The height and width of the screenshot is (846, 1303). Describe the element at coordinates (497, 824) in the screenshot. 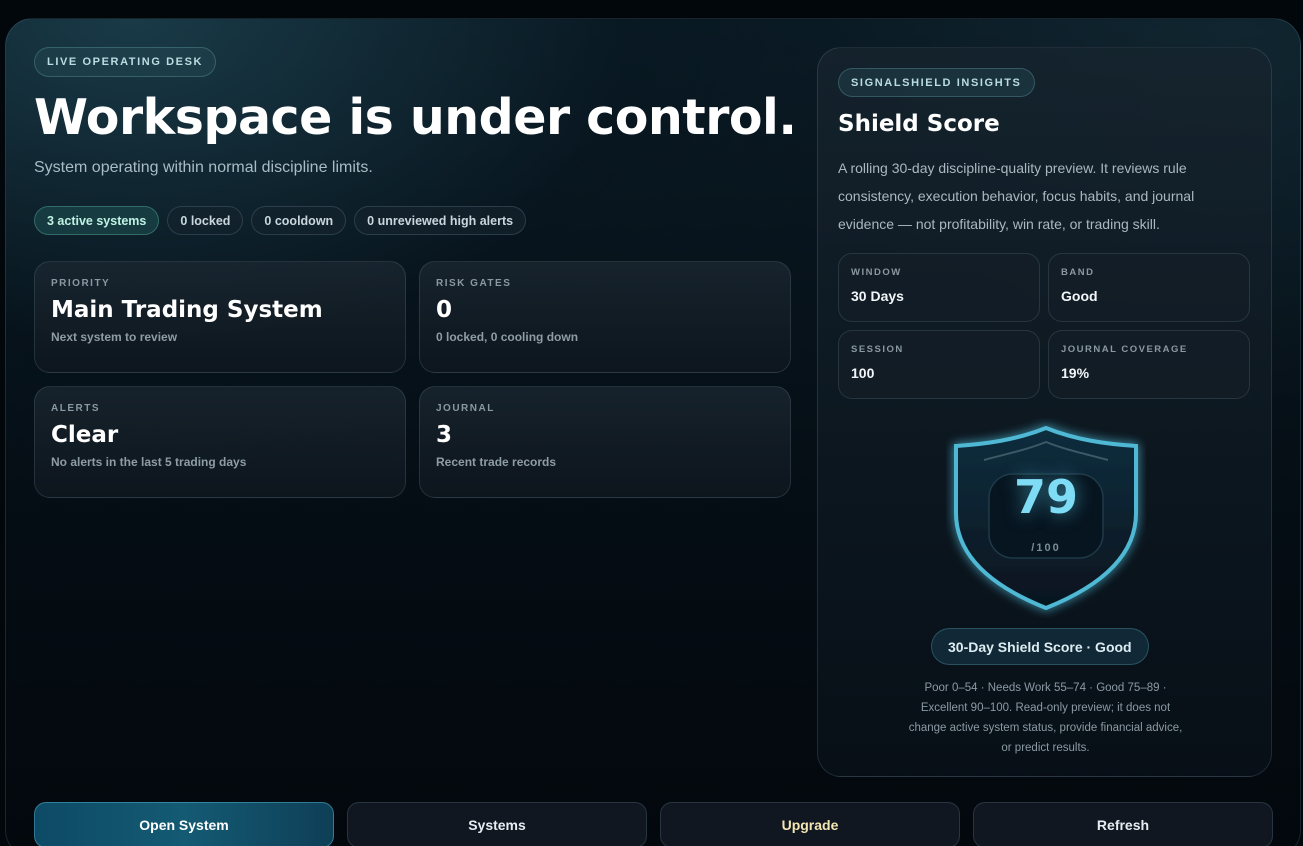

I see `systems-button: Systems` at that location.